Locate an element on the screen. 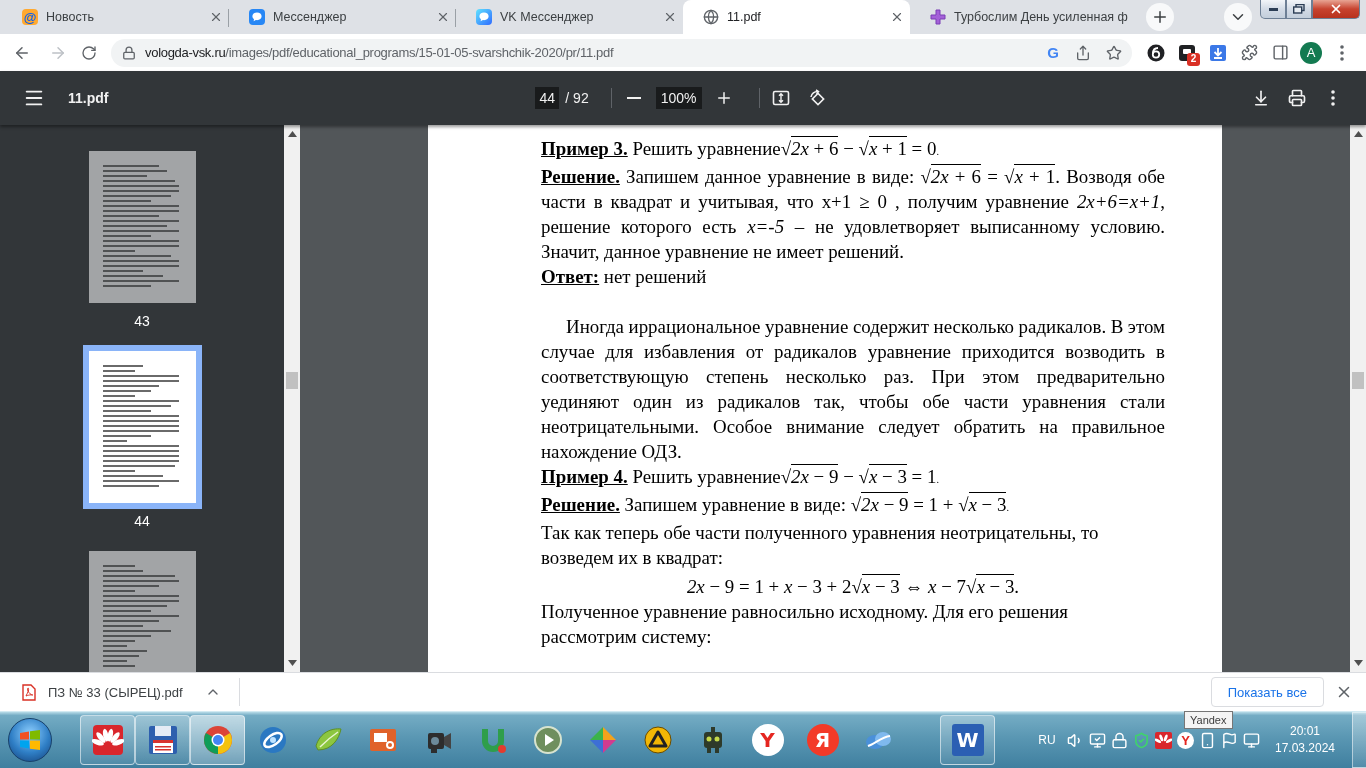  flag-icon is located at coordinates (1229, 740).